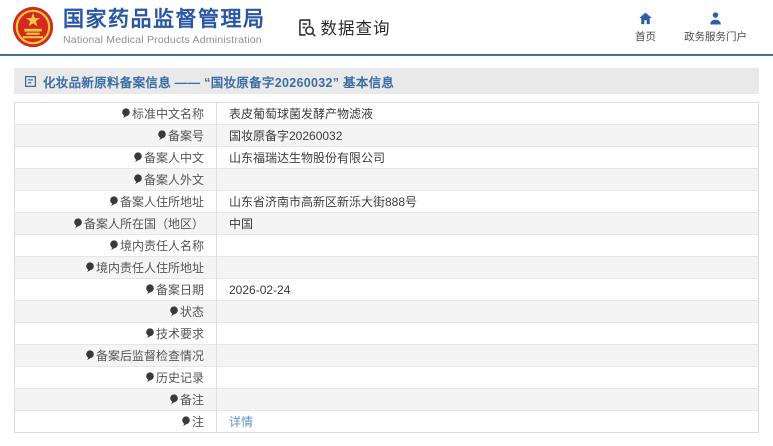 The width and height of the screenshot is (773, 446). What do you see at coordinates (179, 334) in the screenshot?
I see `row-label: 技术要求` at bounding box center [179, 334].